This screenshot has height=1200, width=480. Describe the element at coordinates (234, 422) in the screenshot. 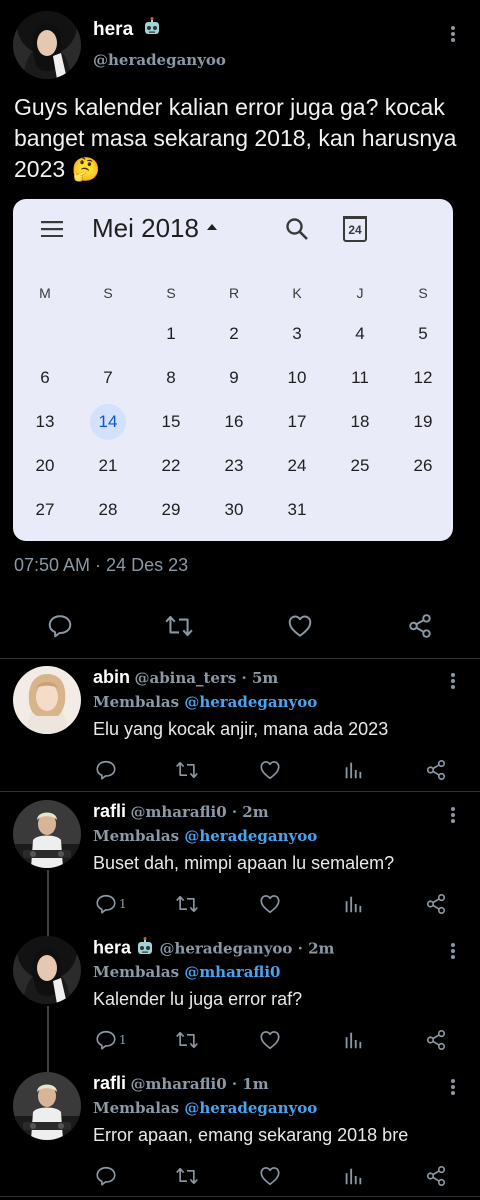

I see `calendar-day: 16` at that location.